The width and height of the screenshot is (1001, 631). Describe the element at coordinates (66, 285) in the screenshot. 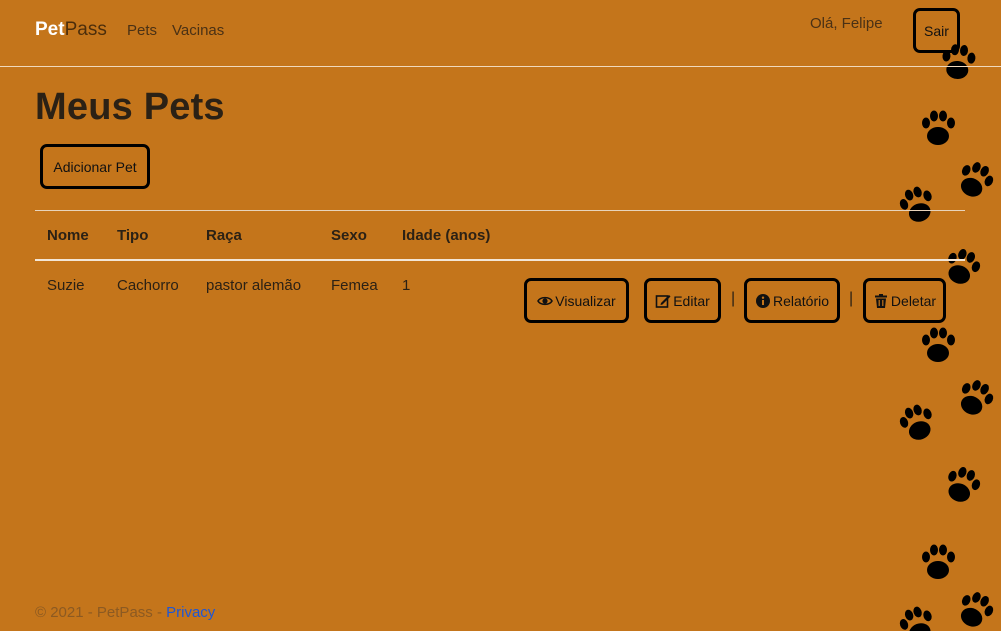

I see `cell-nome: Suzie` at that location.